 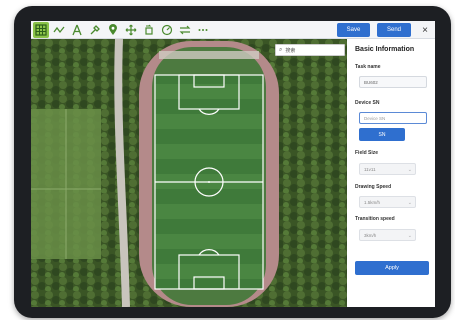 What do you see at coordinates (387, 202) in the screenshot?
I see `drawing-speed-select: 1.5km/h ⌄` at bounding box center [387, 202].